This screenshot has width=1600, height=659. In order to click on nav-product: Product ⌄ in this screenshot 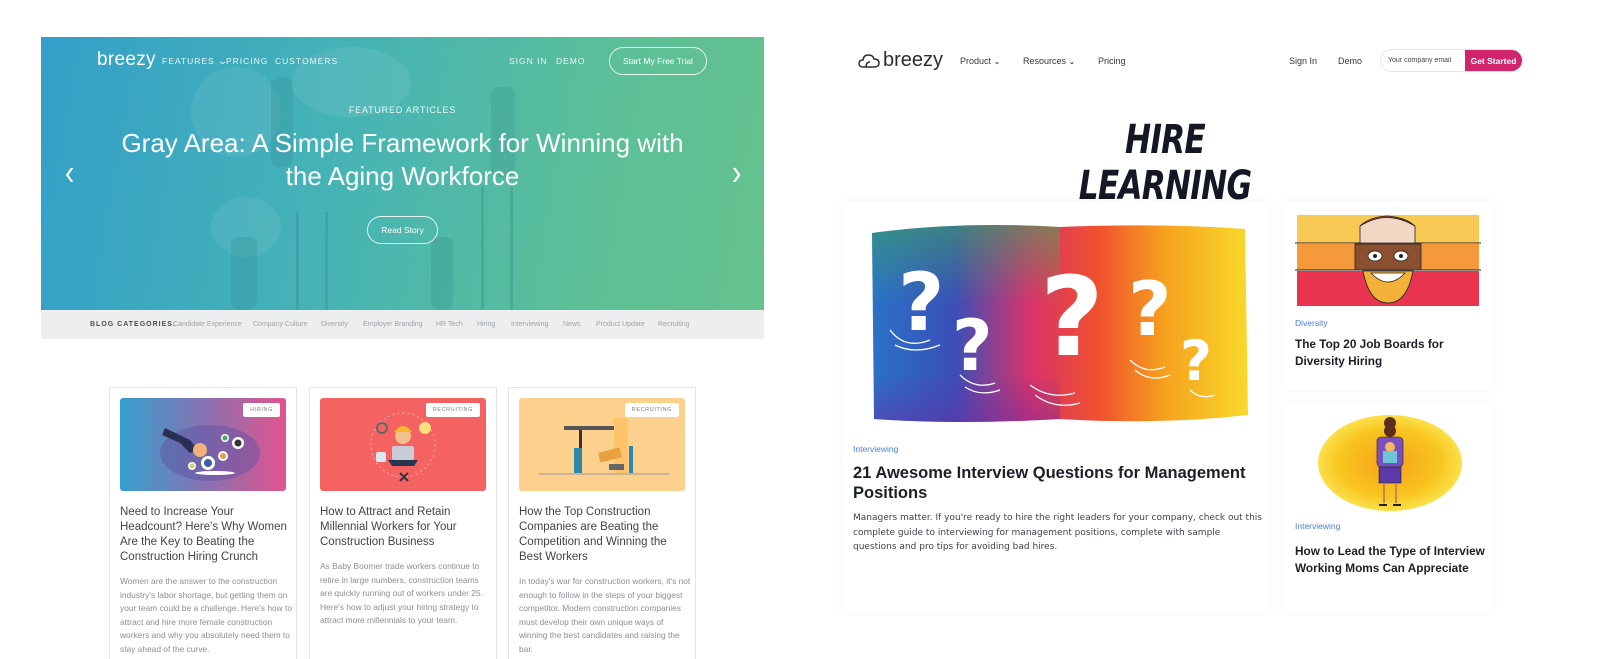, I will do `click(980, 61)`.